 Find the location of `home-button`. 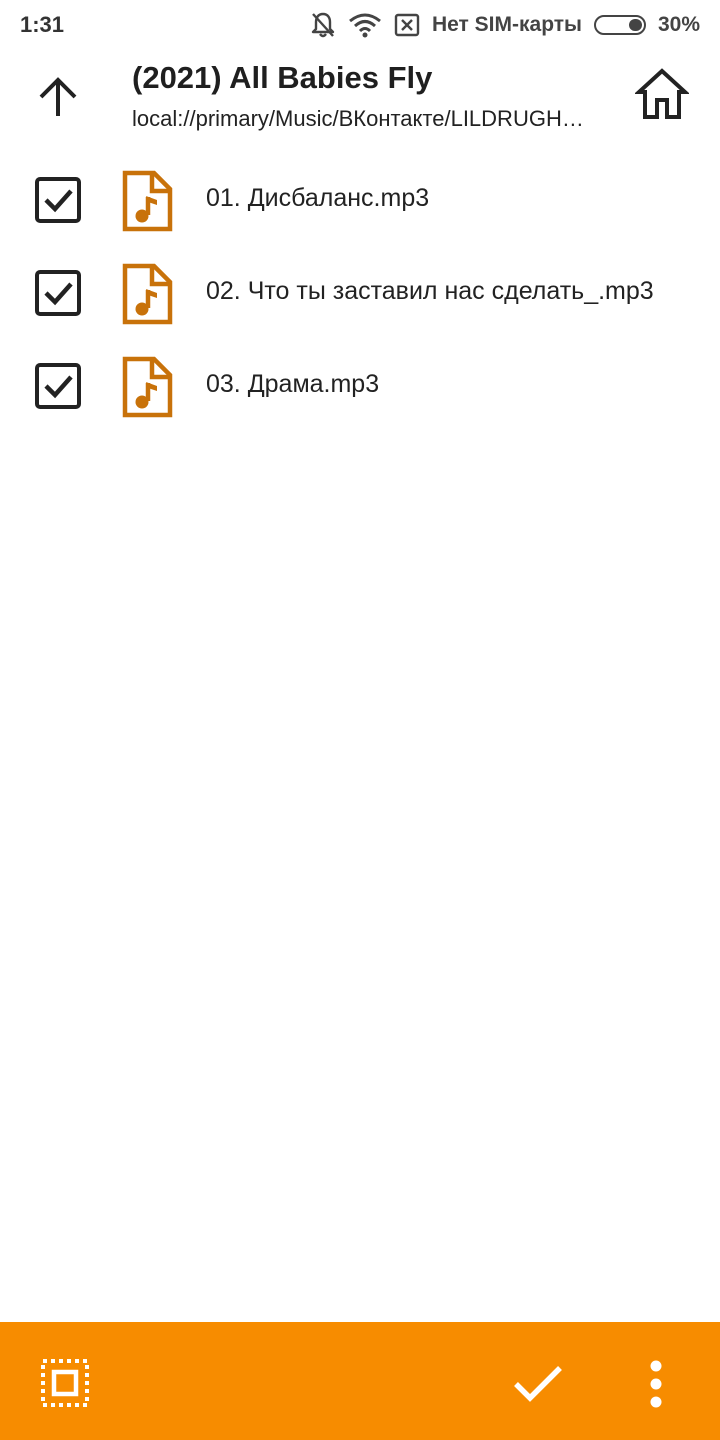

home-button is located at coordinates (662, 96).